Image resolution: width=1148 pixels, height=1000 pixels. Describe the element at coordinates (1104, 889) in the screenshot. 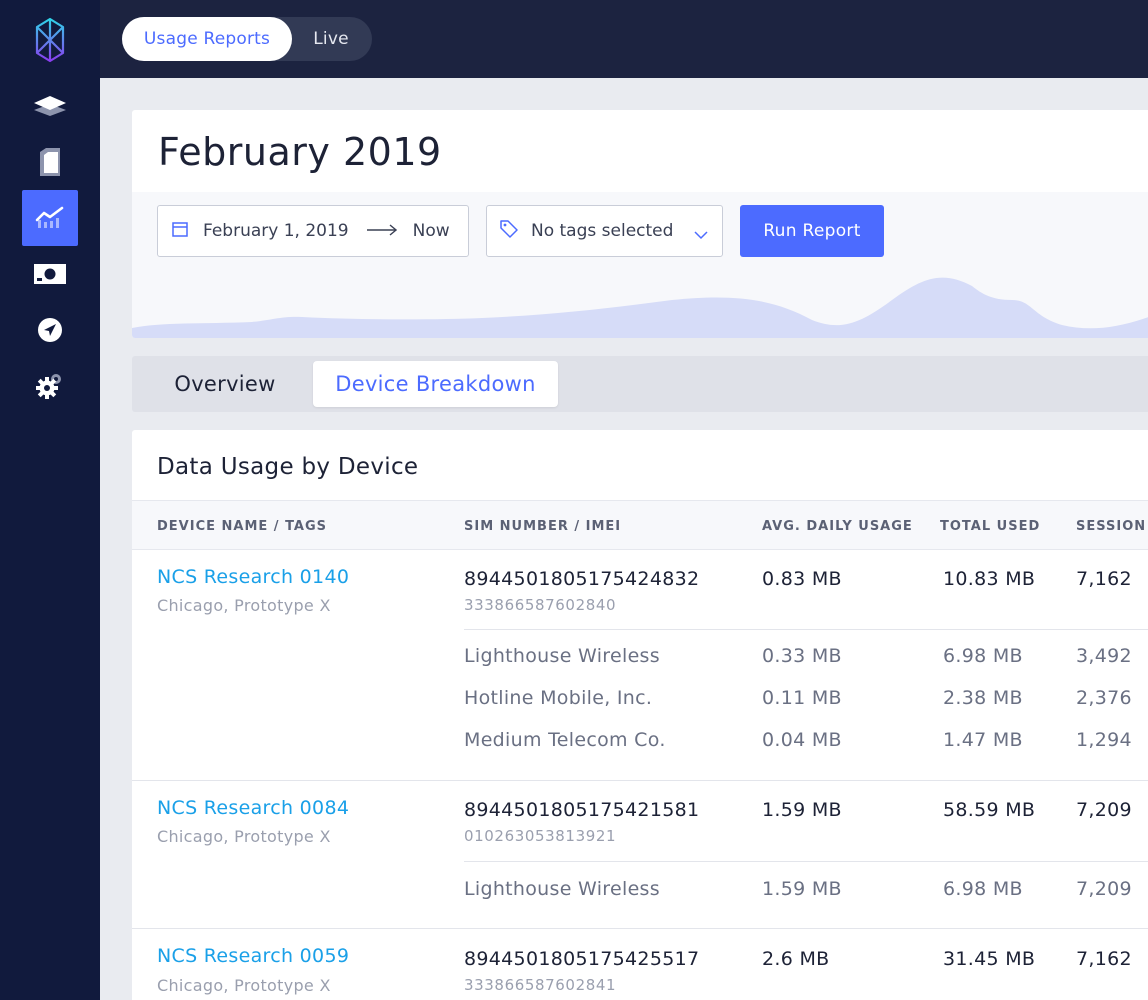

I see `carrier-sessions: 7,209` at that location.